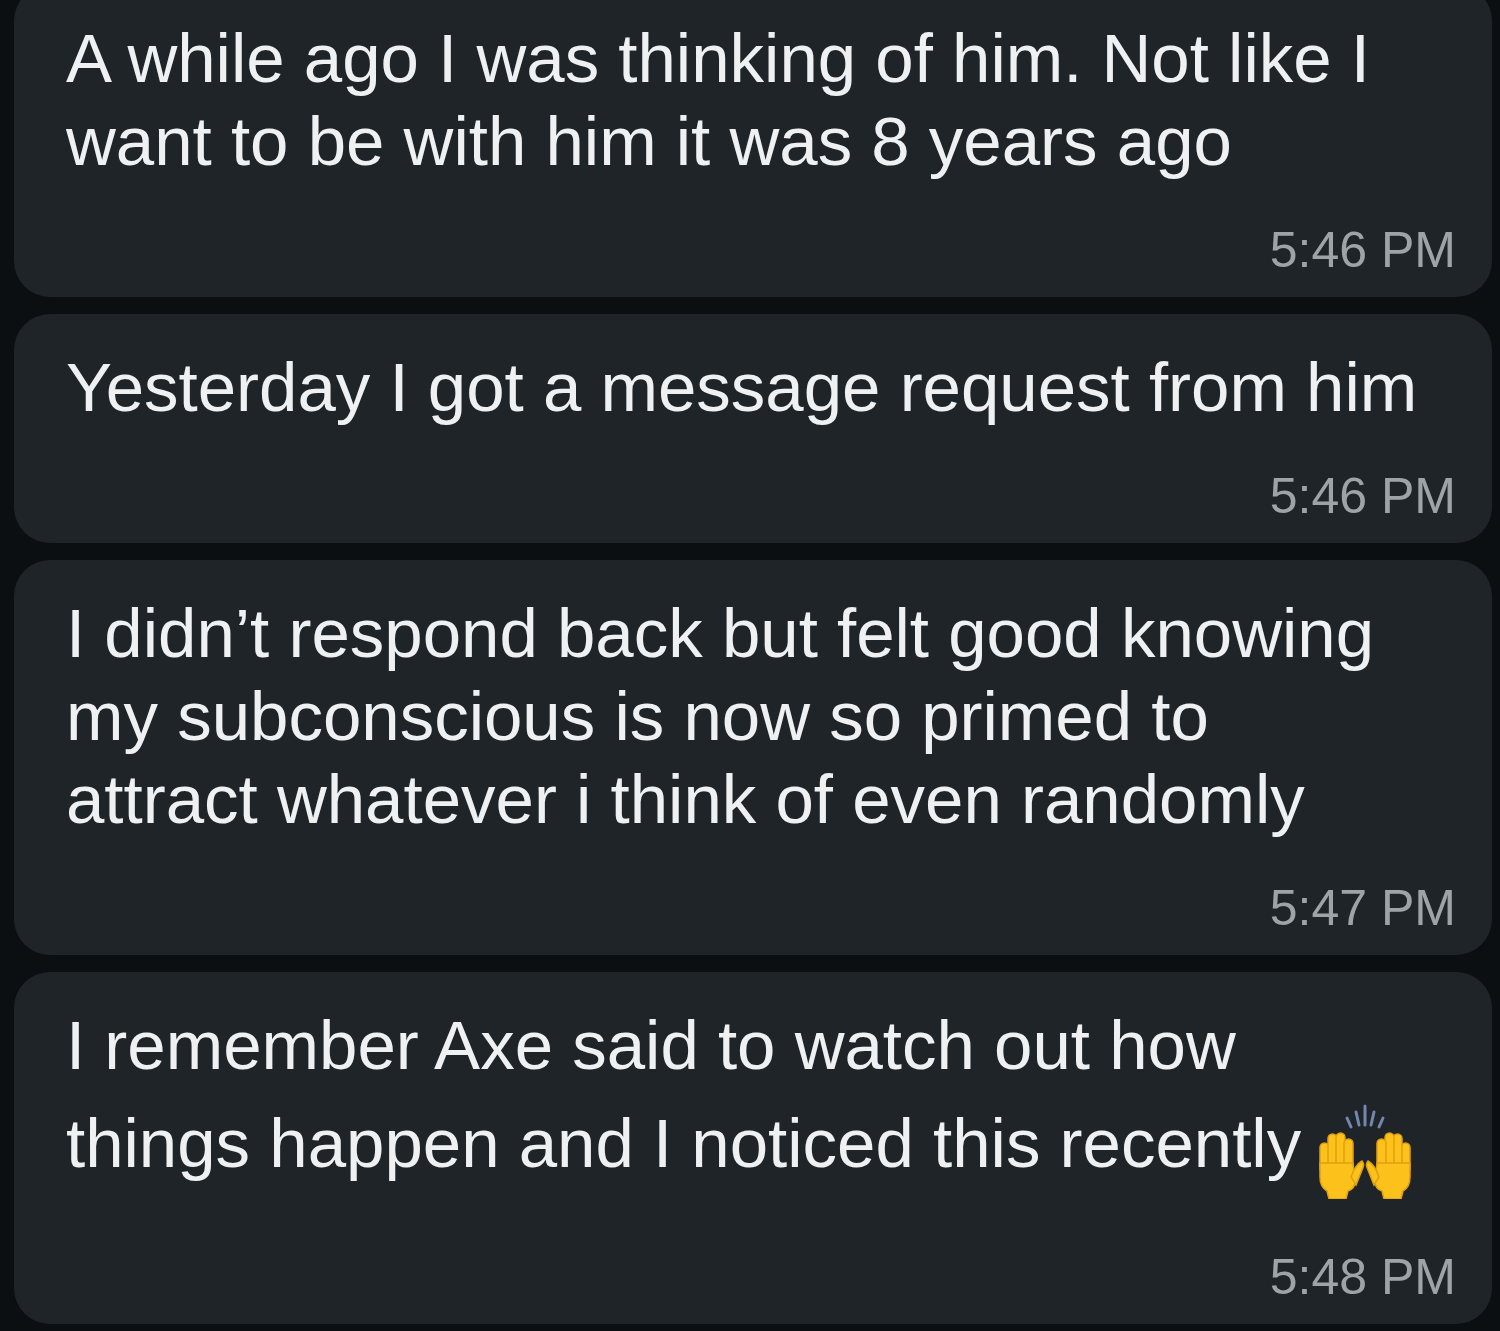 The height and width of the screenshot is (1331, 1500). What do you see at coordinates (1362, 1277) in the screenshot?
I see `message-time: 5:48 PM` at bounding box center [1362, 1277].